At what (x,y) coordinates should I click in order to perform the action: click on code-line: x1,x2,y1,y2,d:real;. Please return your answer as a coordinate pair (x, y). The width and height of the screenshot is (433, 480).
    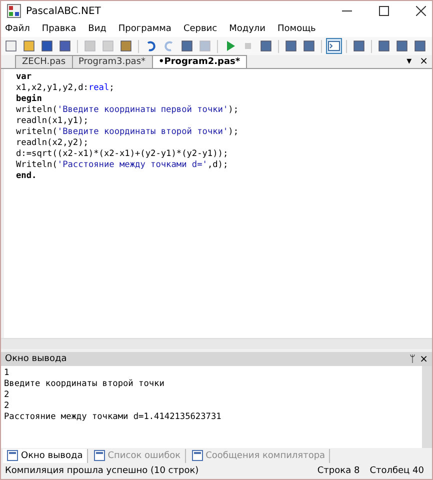
    Looking at the image, I should click on (66, 88).